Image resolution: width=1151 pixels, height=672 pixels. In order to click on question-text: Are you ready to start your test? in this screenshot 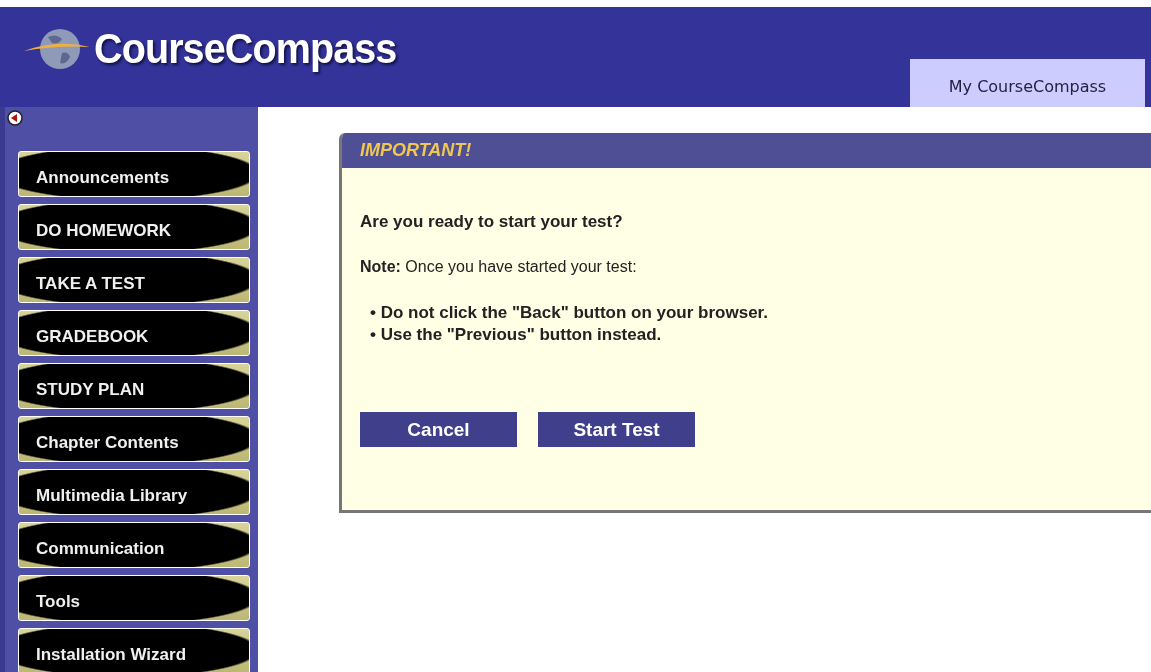, I will do `click(492, 222)`.